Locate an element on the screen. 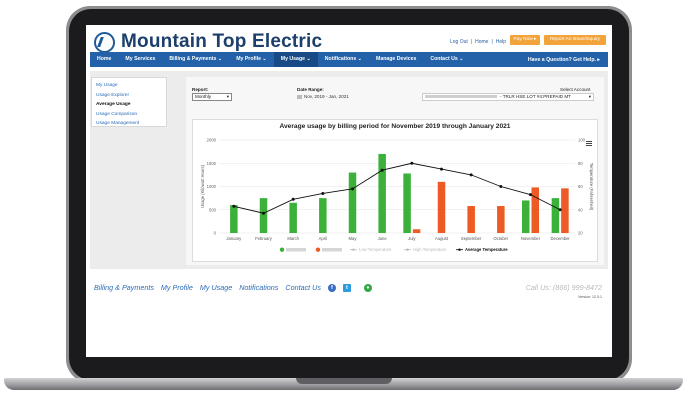  utility-links: Log Out | Home | Help is located at coordinates (478, 42).